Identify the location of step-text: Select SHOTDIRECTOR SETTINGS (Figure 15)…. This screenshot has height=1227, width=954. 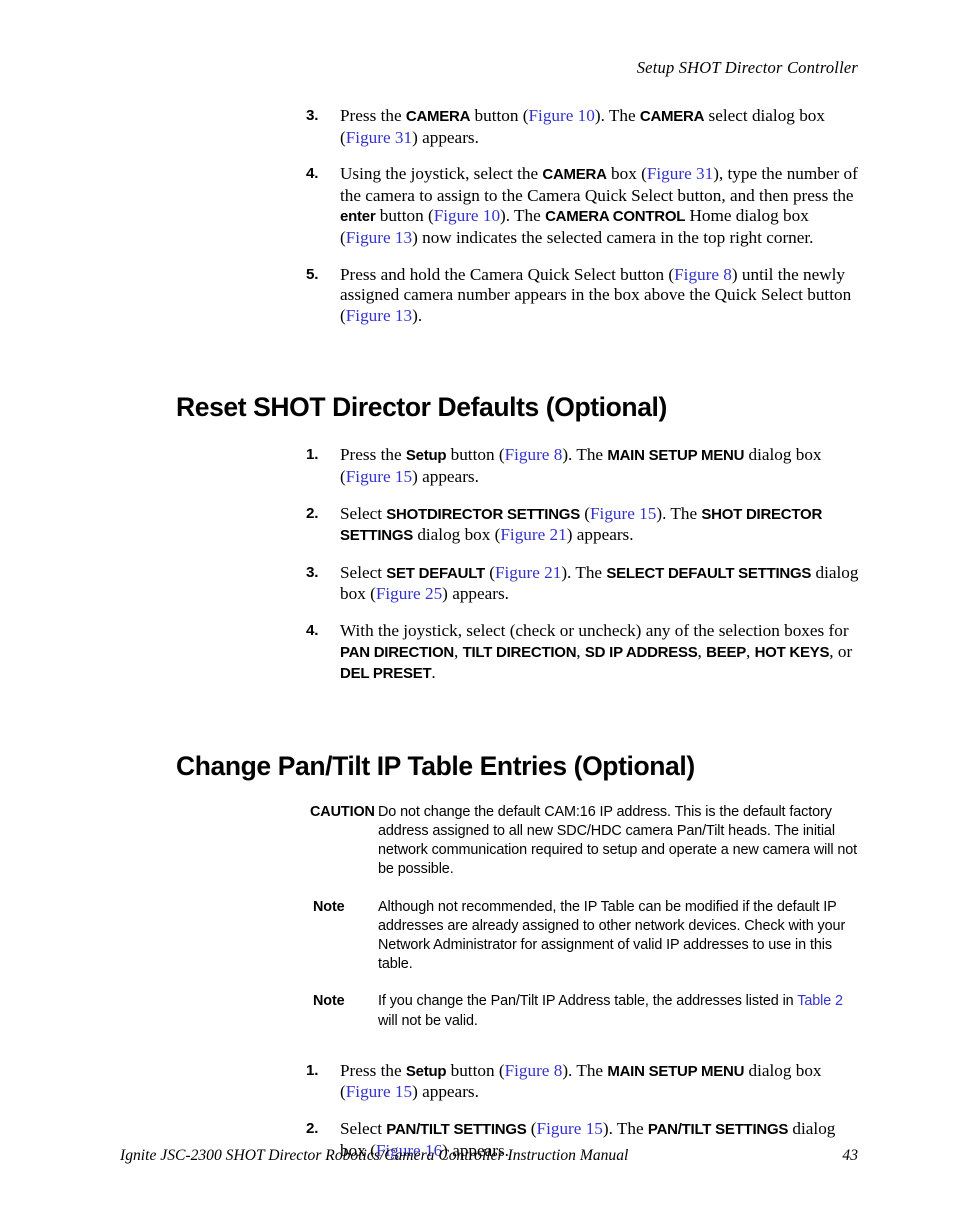
(601, 525).